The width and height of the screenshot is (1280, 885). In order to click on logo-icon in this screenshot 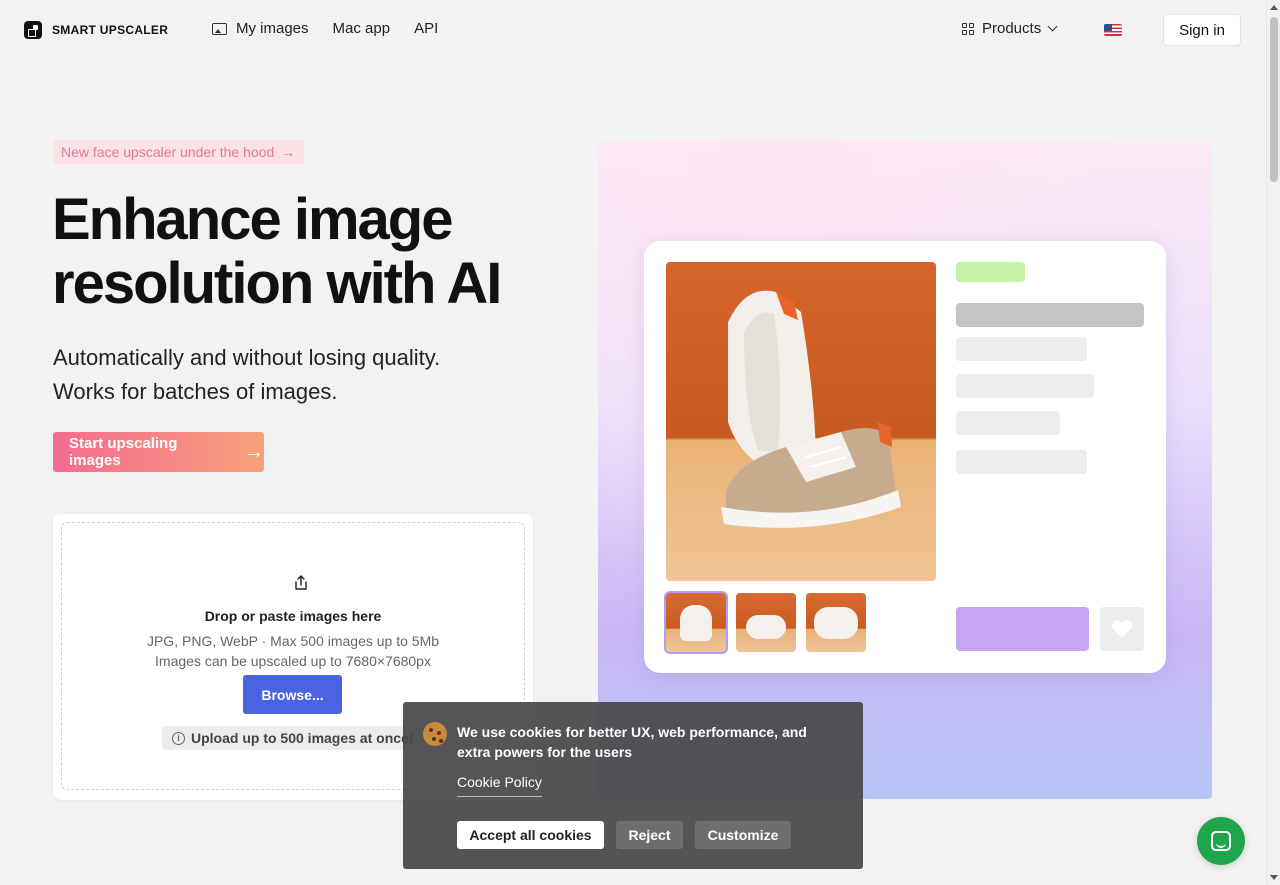, I will do `click(33, 30)`.